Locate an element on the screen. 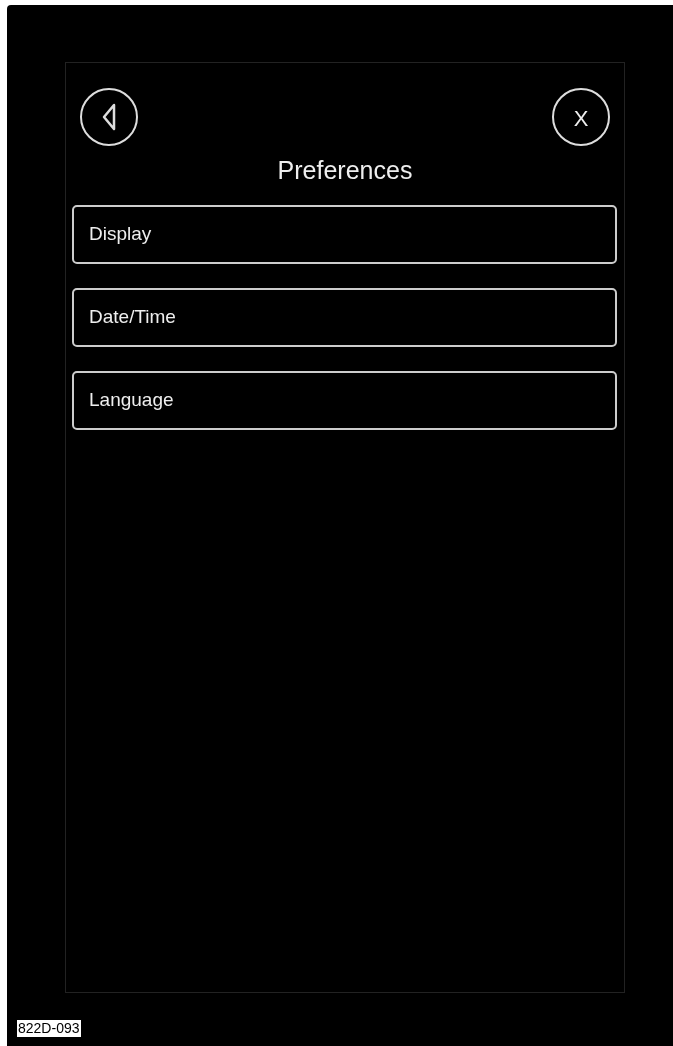  back-button is located at coordinates (109, 117).